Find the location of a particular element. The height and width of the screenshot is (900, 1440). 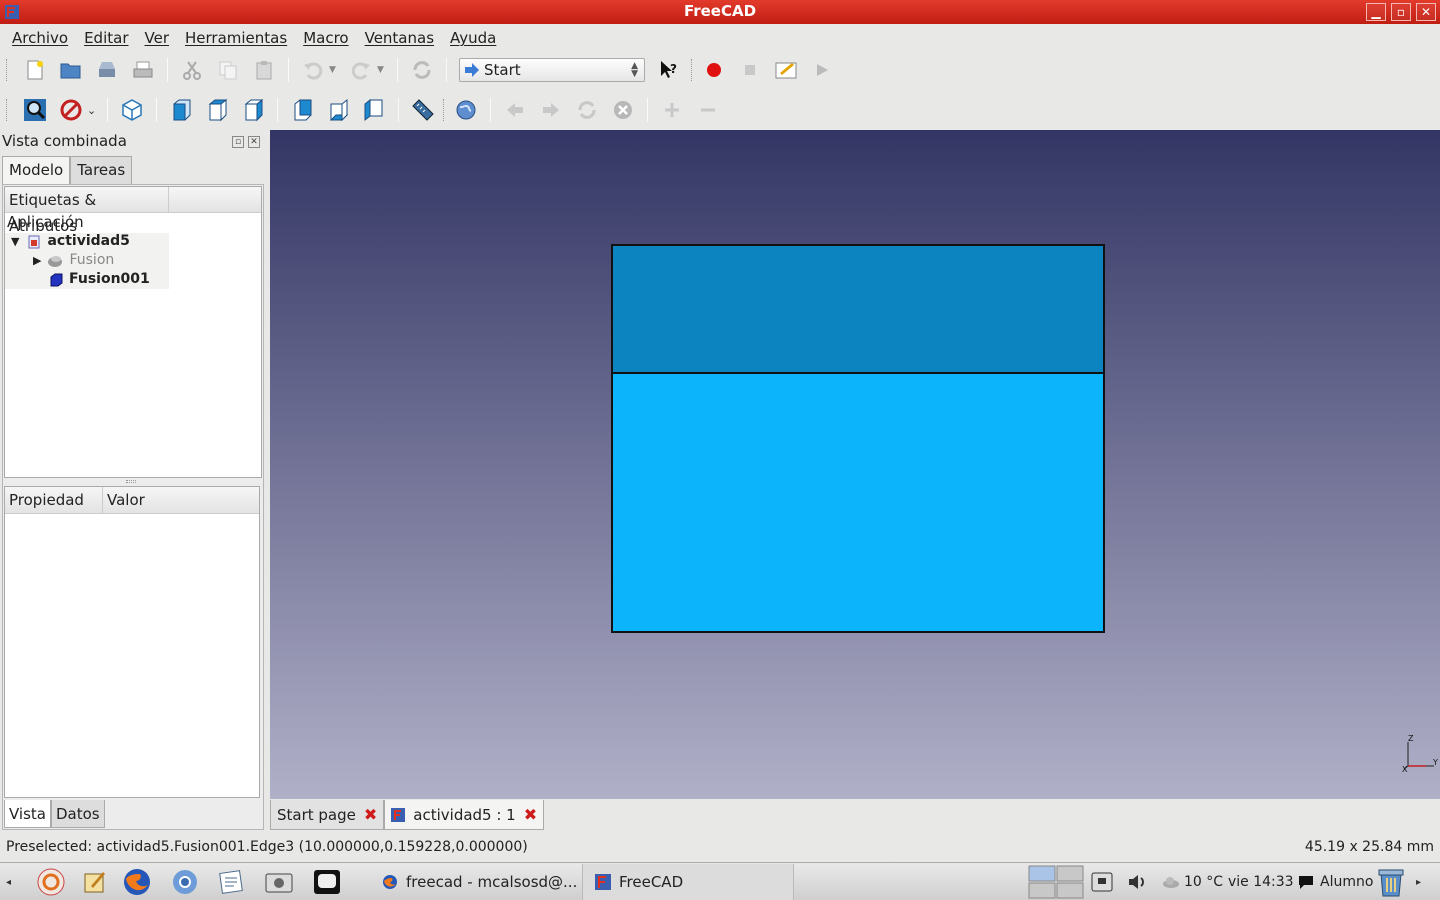

refresh-icon is located at coordinates (422, 70).